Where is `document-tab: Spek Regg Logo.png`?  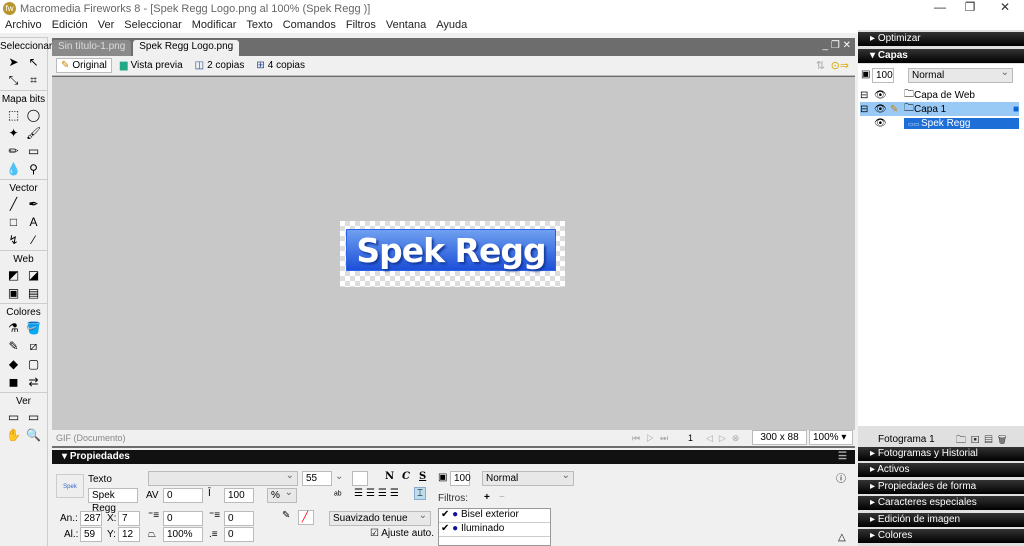
document-tab: Spek Regg Logo.png is located at coordinates (186, 48).